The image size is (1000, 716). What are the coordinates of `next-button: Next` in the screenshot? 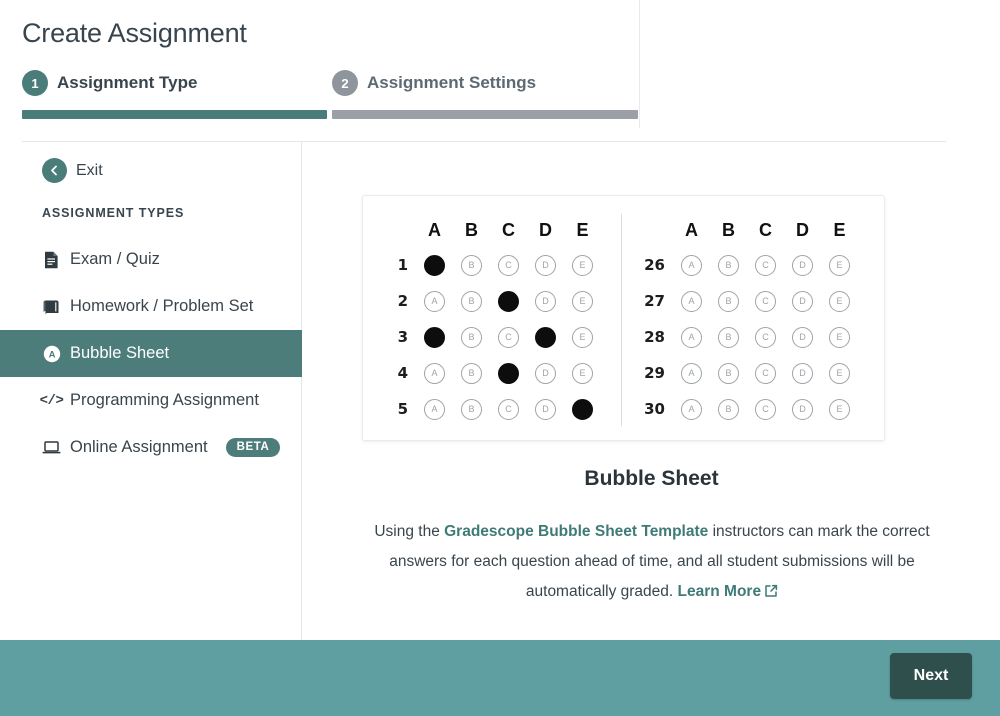 It's located at (931, 676).